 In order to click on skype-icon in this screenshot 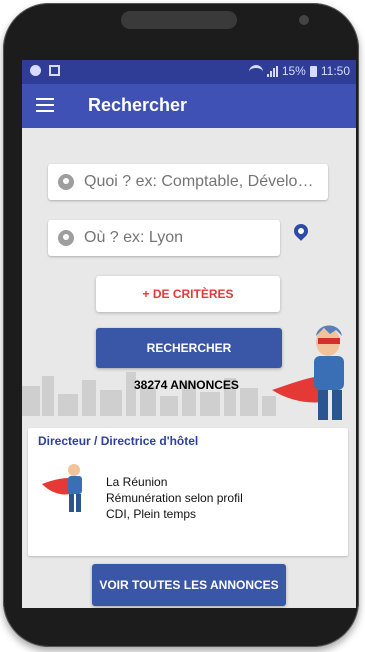, I will do `click(35, 70)`.